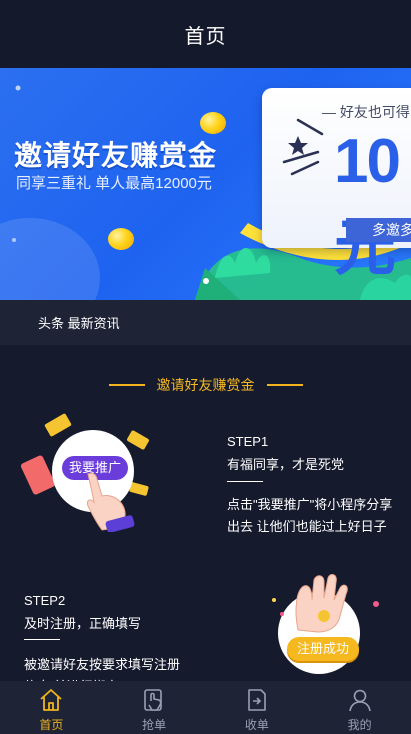 The image size is (411, 734). Describe the element at coordinates (359, 725) in the screenshot. I see `tab-label: 我的` at that location.